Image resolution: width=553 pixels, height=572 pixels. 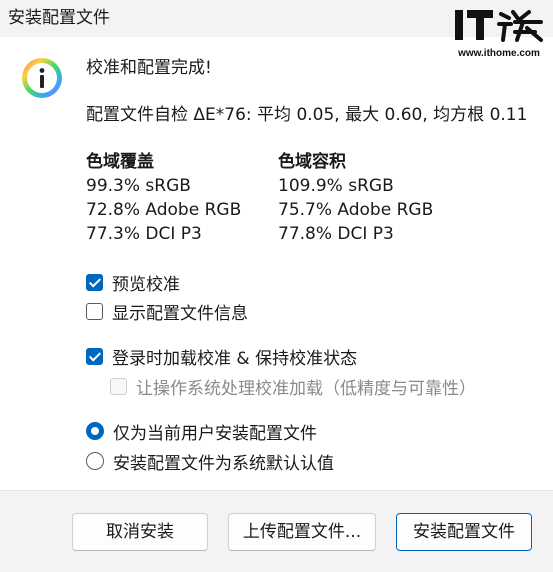 I want to click on install-system-default-radio: 安装配置文件为系统默认认值, so click(x=210, y=461).